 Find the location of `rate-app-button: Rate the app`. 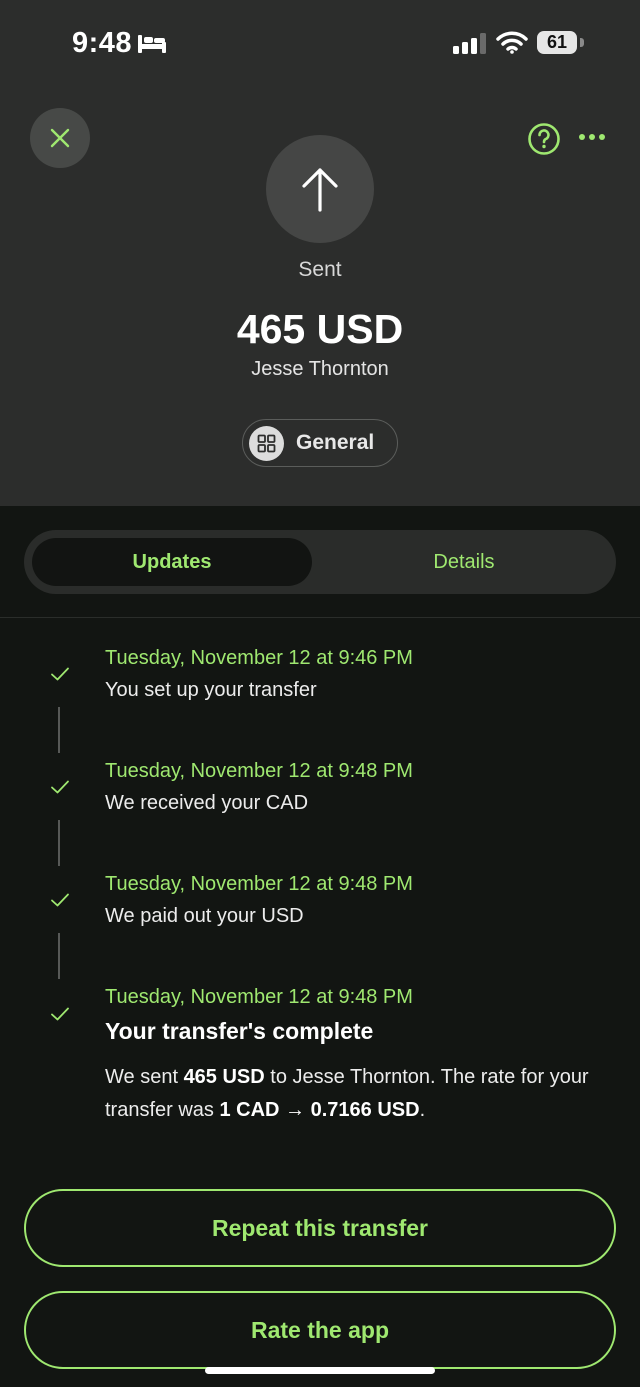

rate-app-button: Rate the app is located at coordinates (320, 1330).